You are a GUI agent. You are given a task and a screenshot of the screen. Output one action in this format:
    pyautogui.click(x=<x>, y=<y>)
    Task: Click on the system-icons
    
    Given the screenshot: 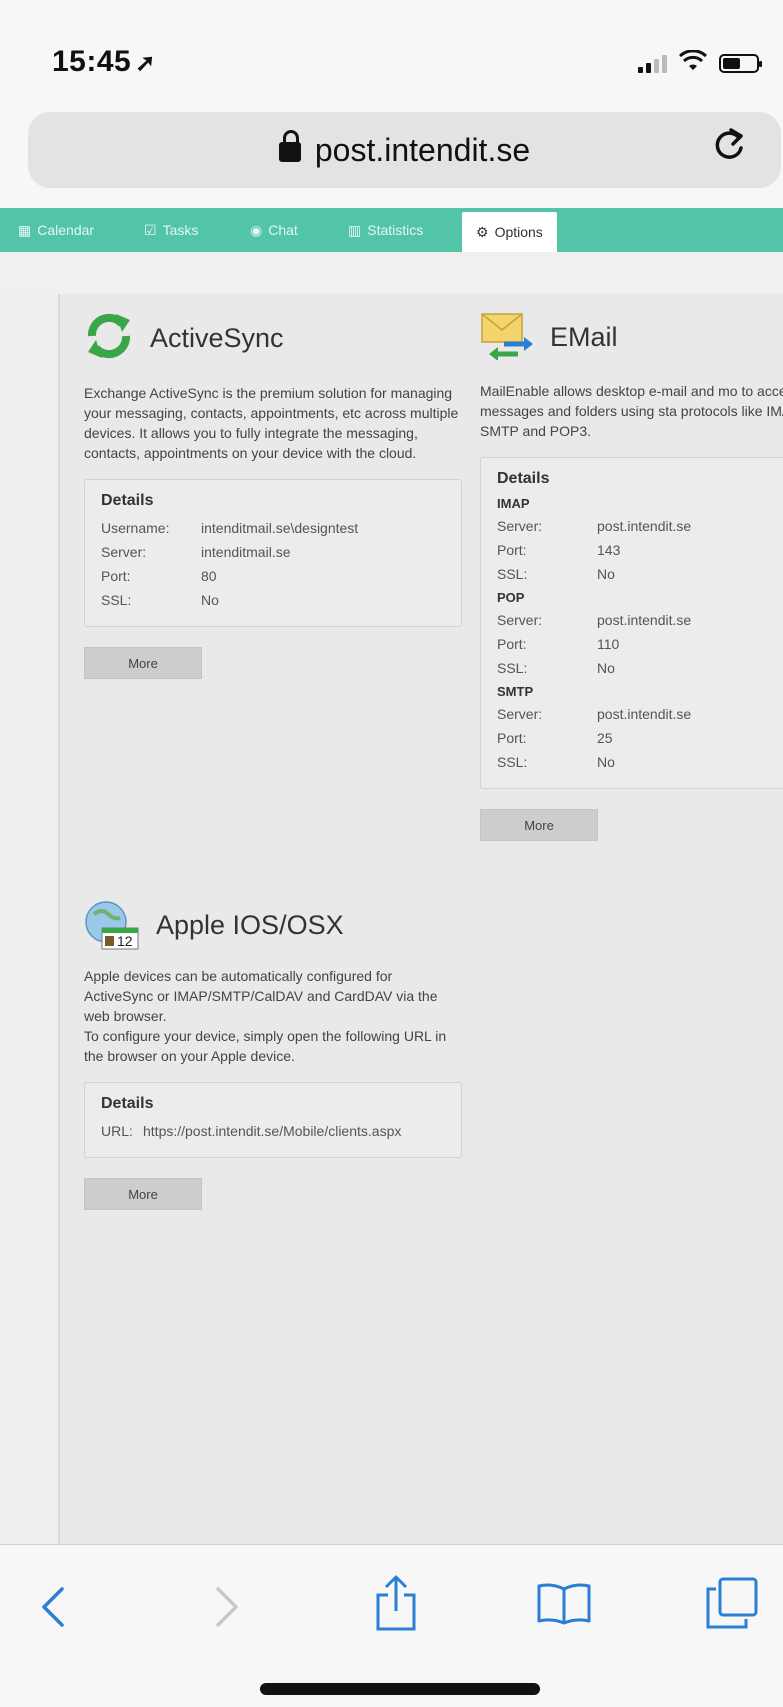 What is the action you would take?
    pyautogui.click(x=700, y=62)
    